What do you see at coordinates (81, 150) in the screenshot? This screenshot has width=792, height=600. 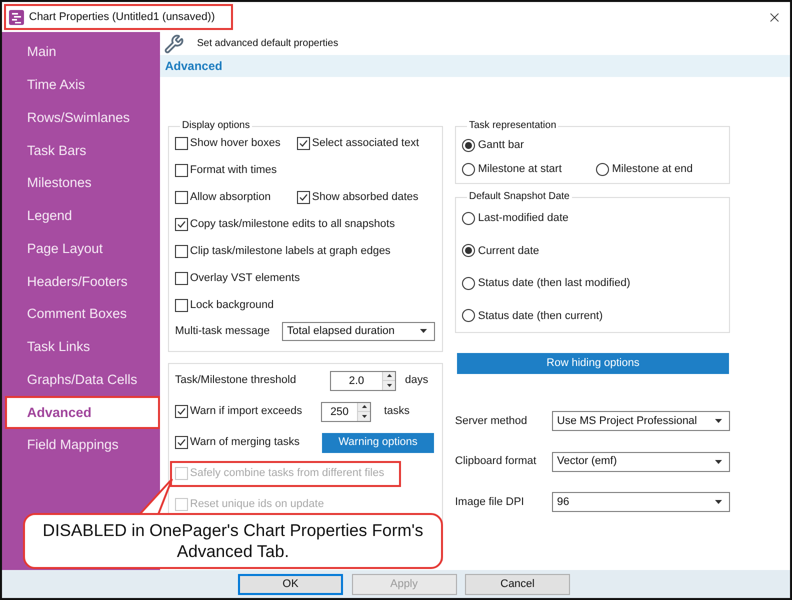 I see `sidebar-item: Task Bars` at bounding box center [81, 150].